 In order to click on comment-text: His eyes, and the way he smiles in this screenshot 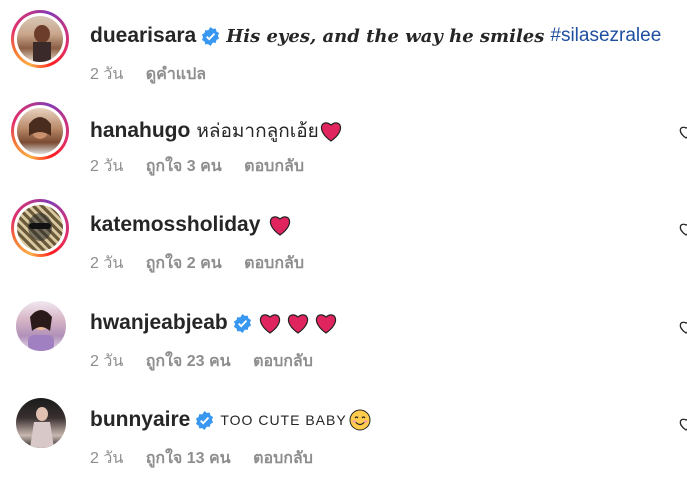, I will do `click(385, 36)`.